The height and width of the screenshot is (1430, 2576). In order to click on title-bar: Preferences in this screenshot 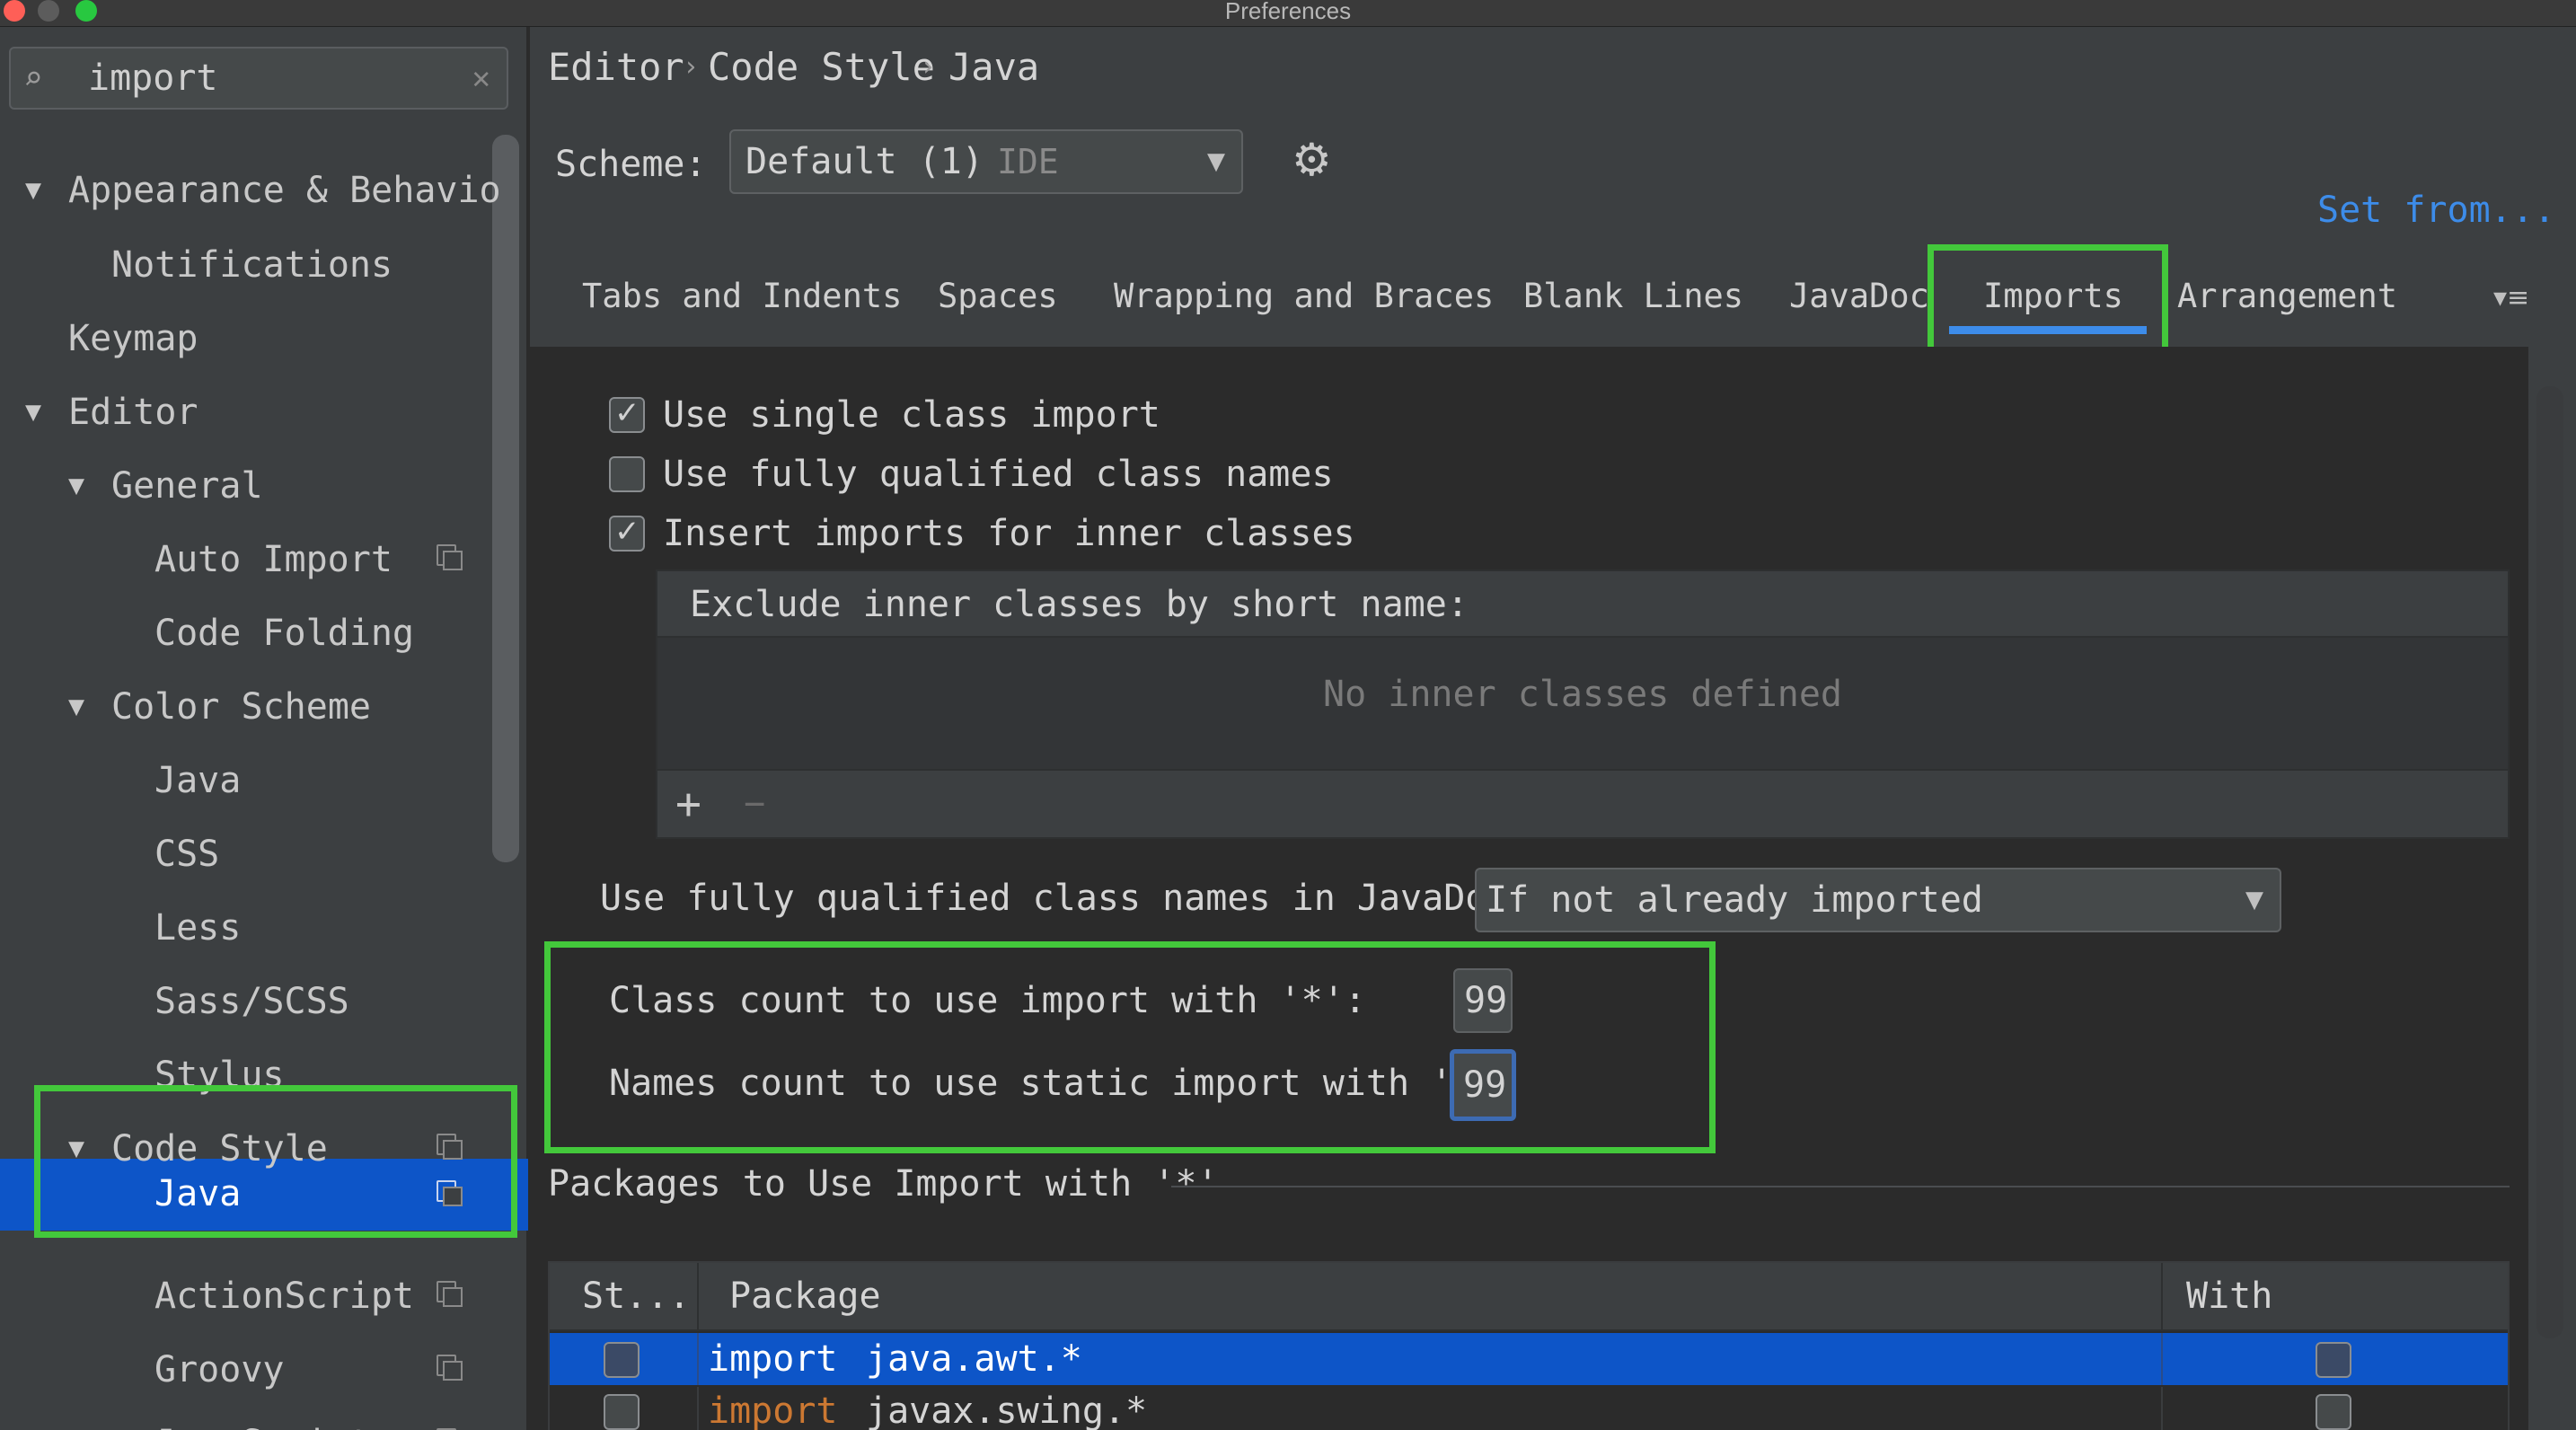, I will do `click(1288, 13)`.